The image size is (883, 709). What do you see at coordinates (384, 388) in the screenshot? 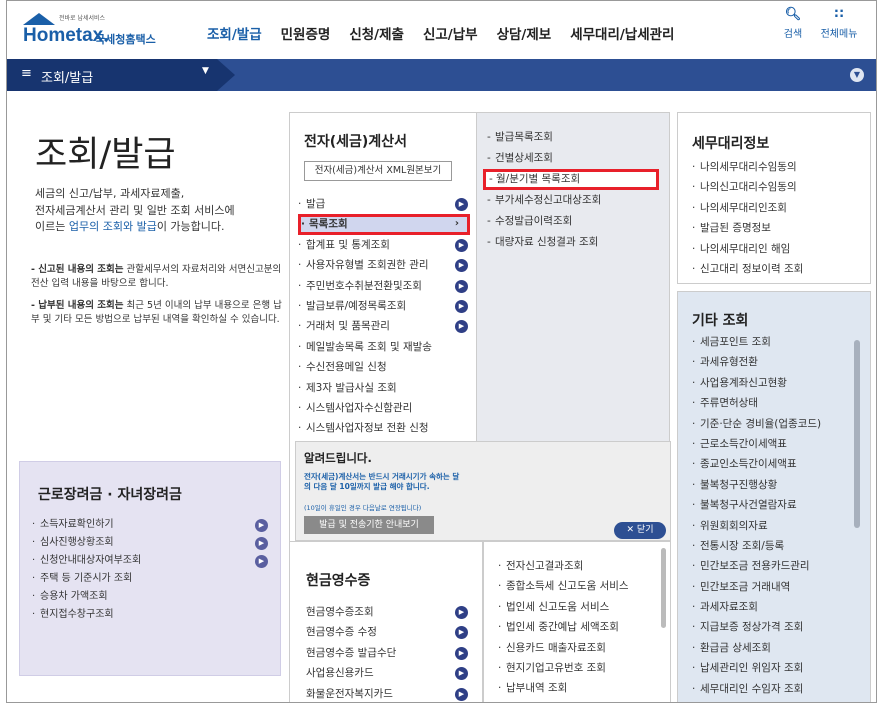
I see `menu-item: 제3자 발급사실 조회` at bounding box center [384, 388].